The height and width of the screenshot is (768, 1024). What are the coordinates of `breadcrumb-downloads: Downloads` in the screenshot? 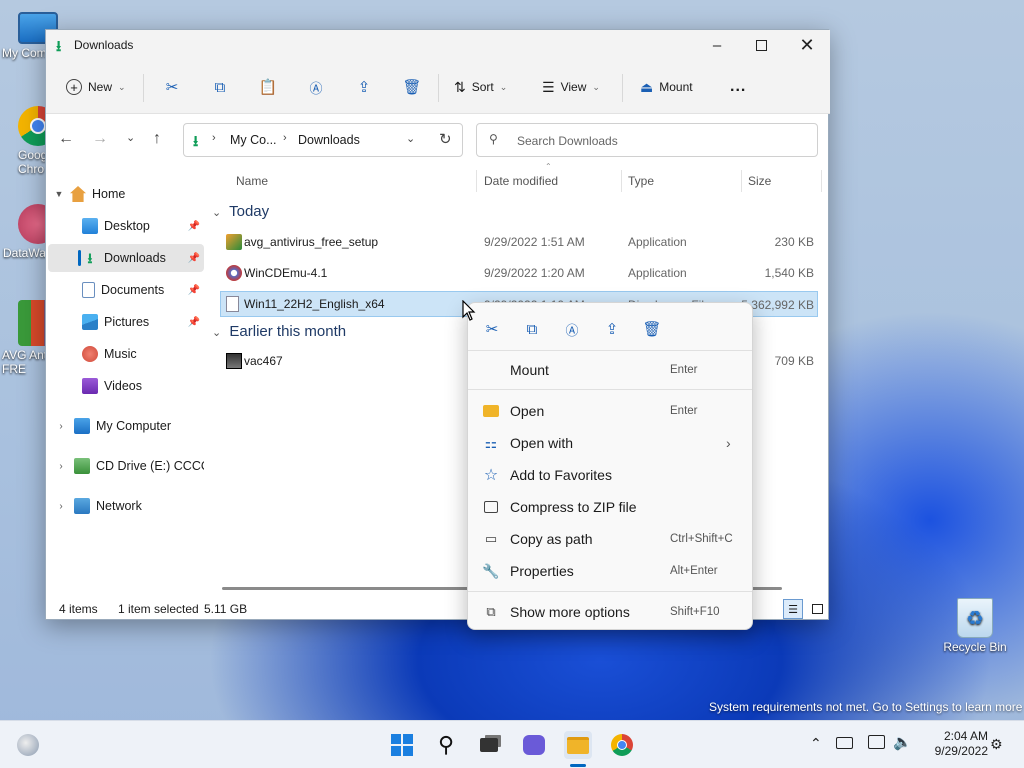 It's located at (329, 140).